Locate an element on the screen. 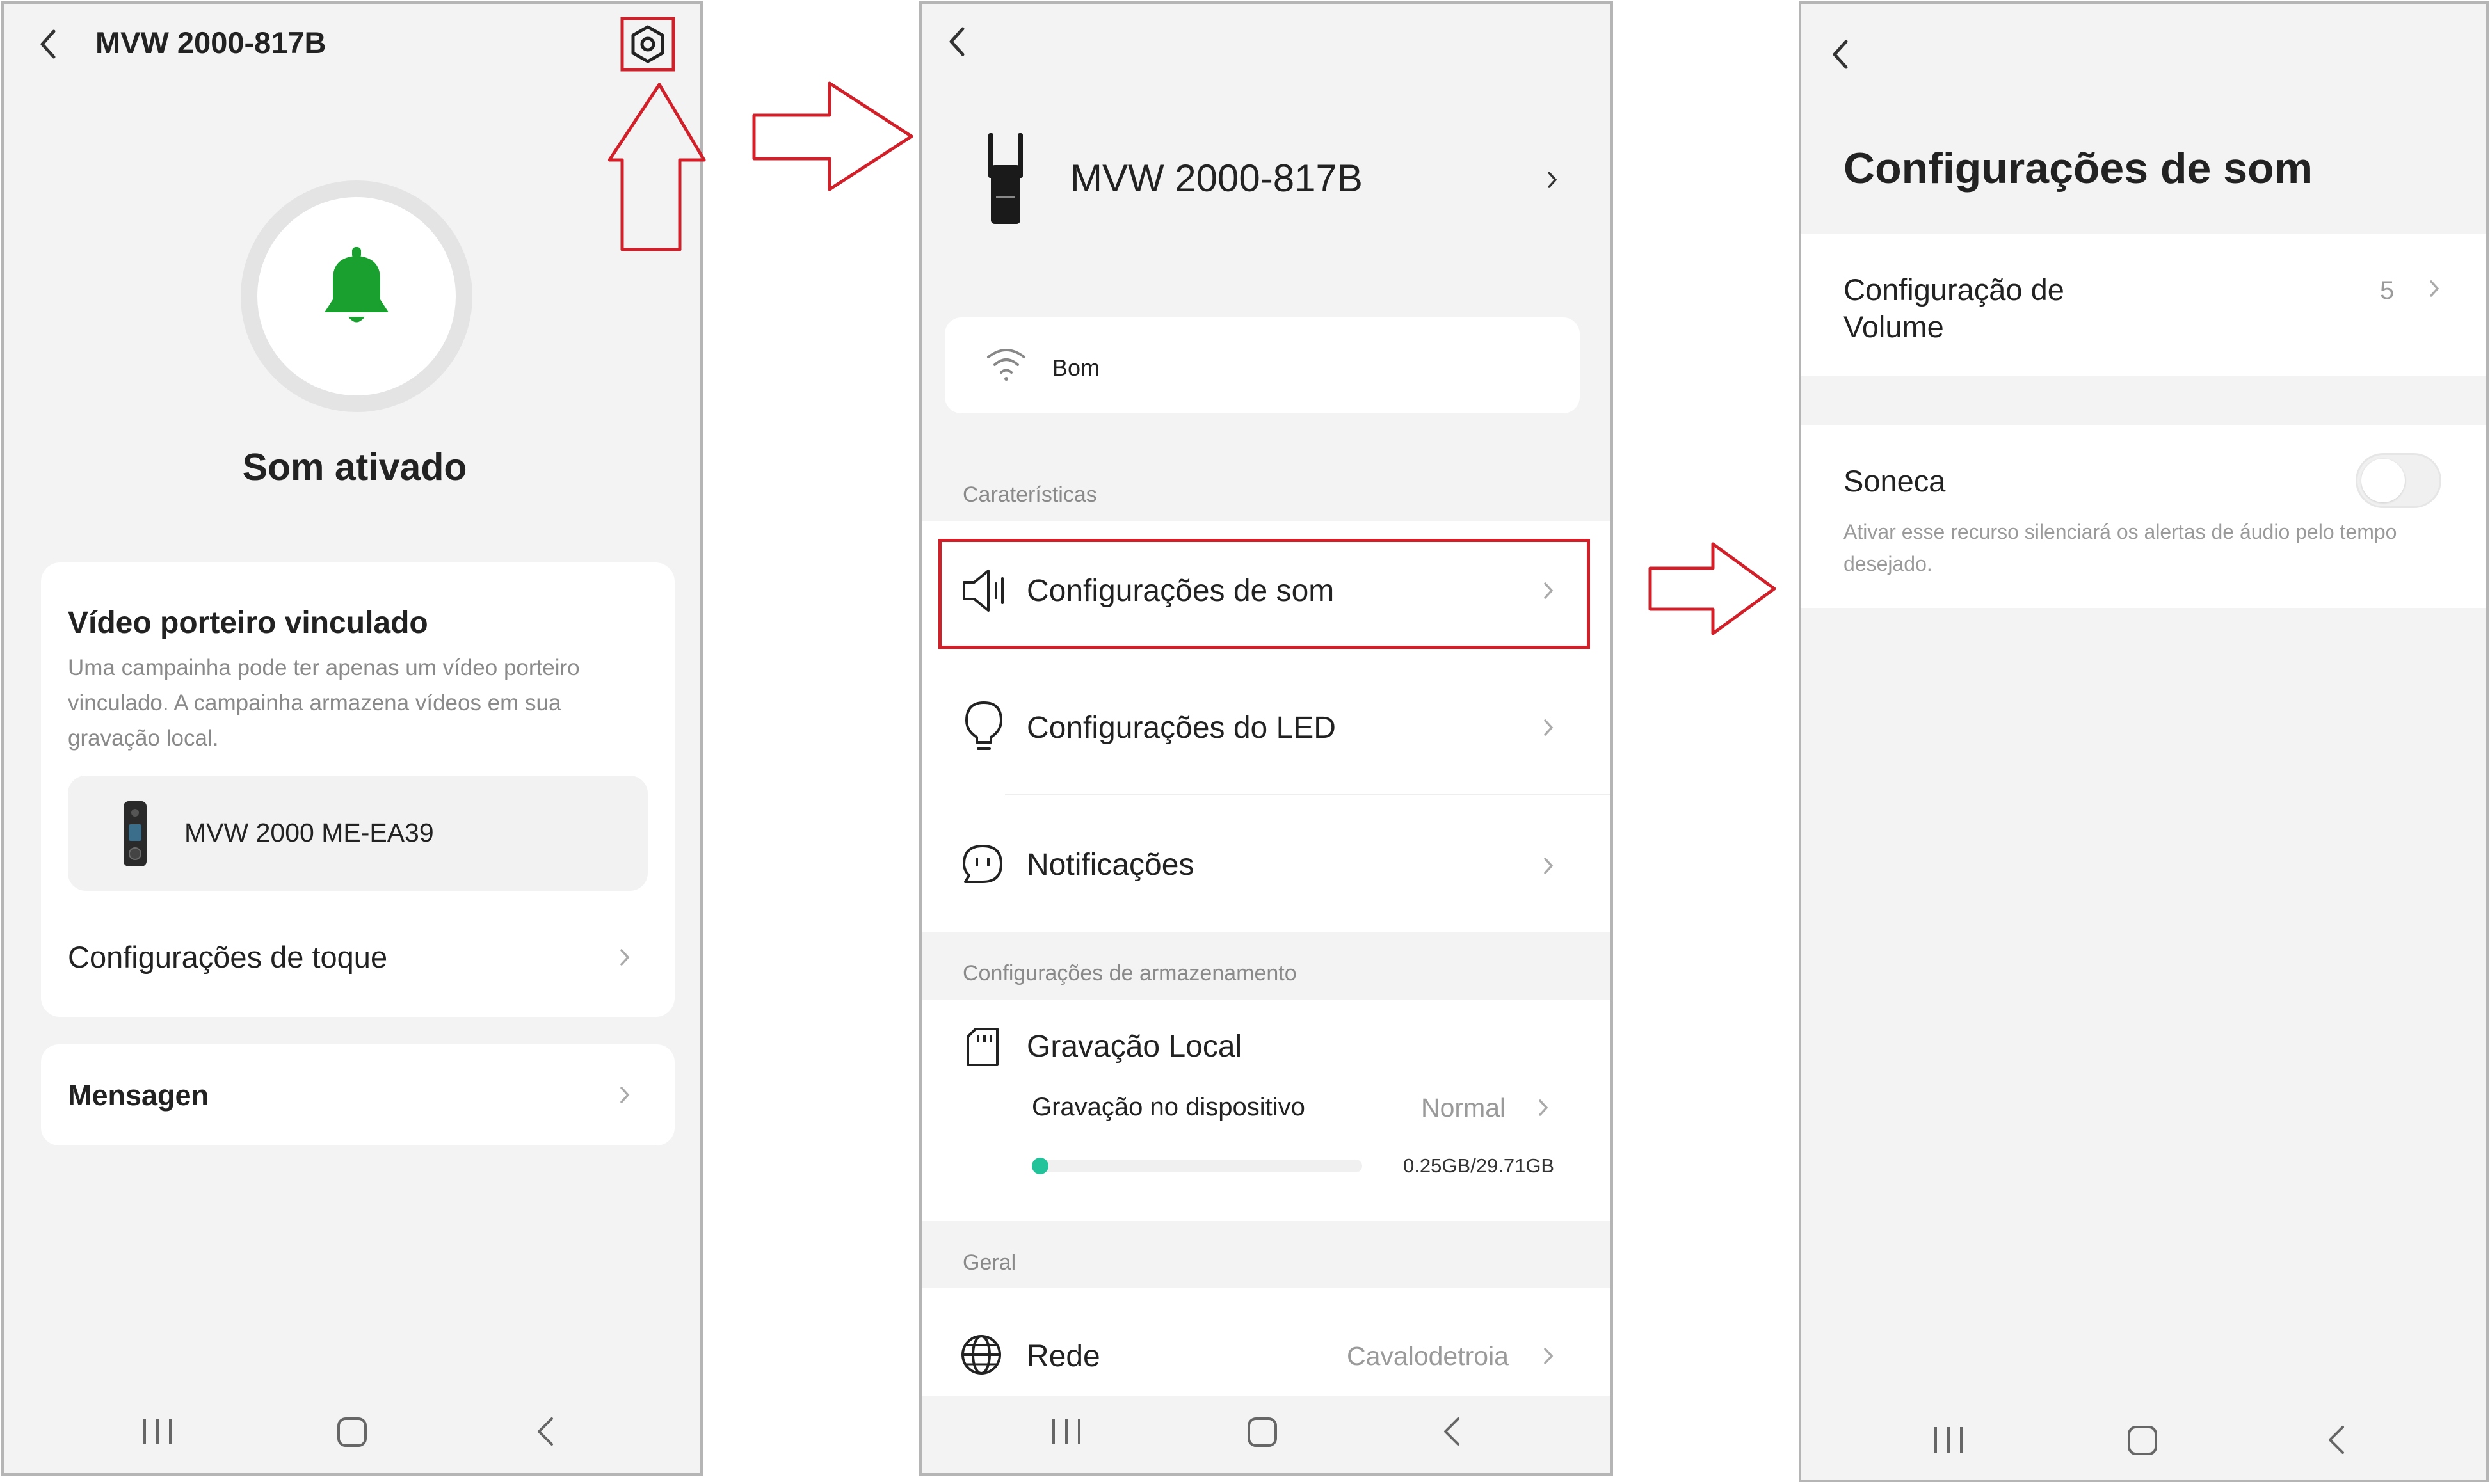 Image resolution: width=2490 pixels, height=1484 pixels. network-value: Cavalodetroia is located at coordinates (1428, 1356).